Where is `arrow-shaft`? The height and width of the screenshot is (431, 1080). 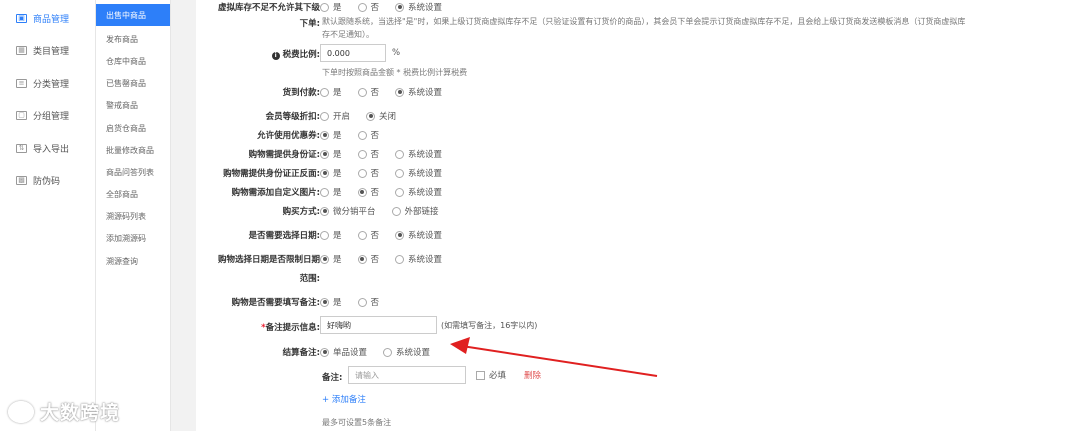 arrow-shaft is located at coordinates (559, 361).